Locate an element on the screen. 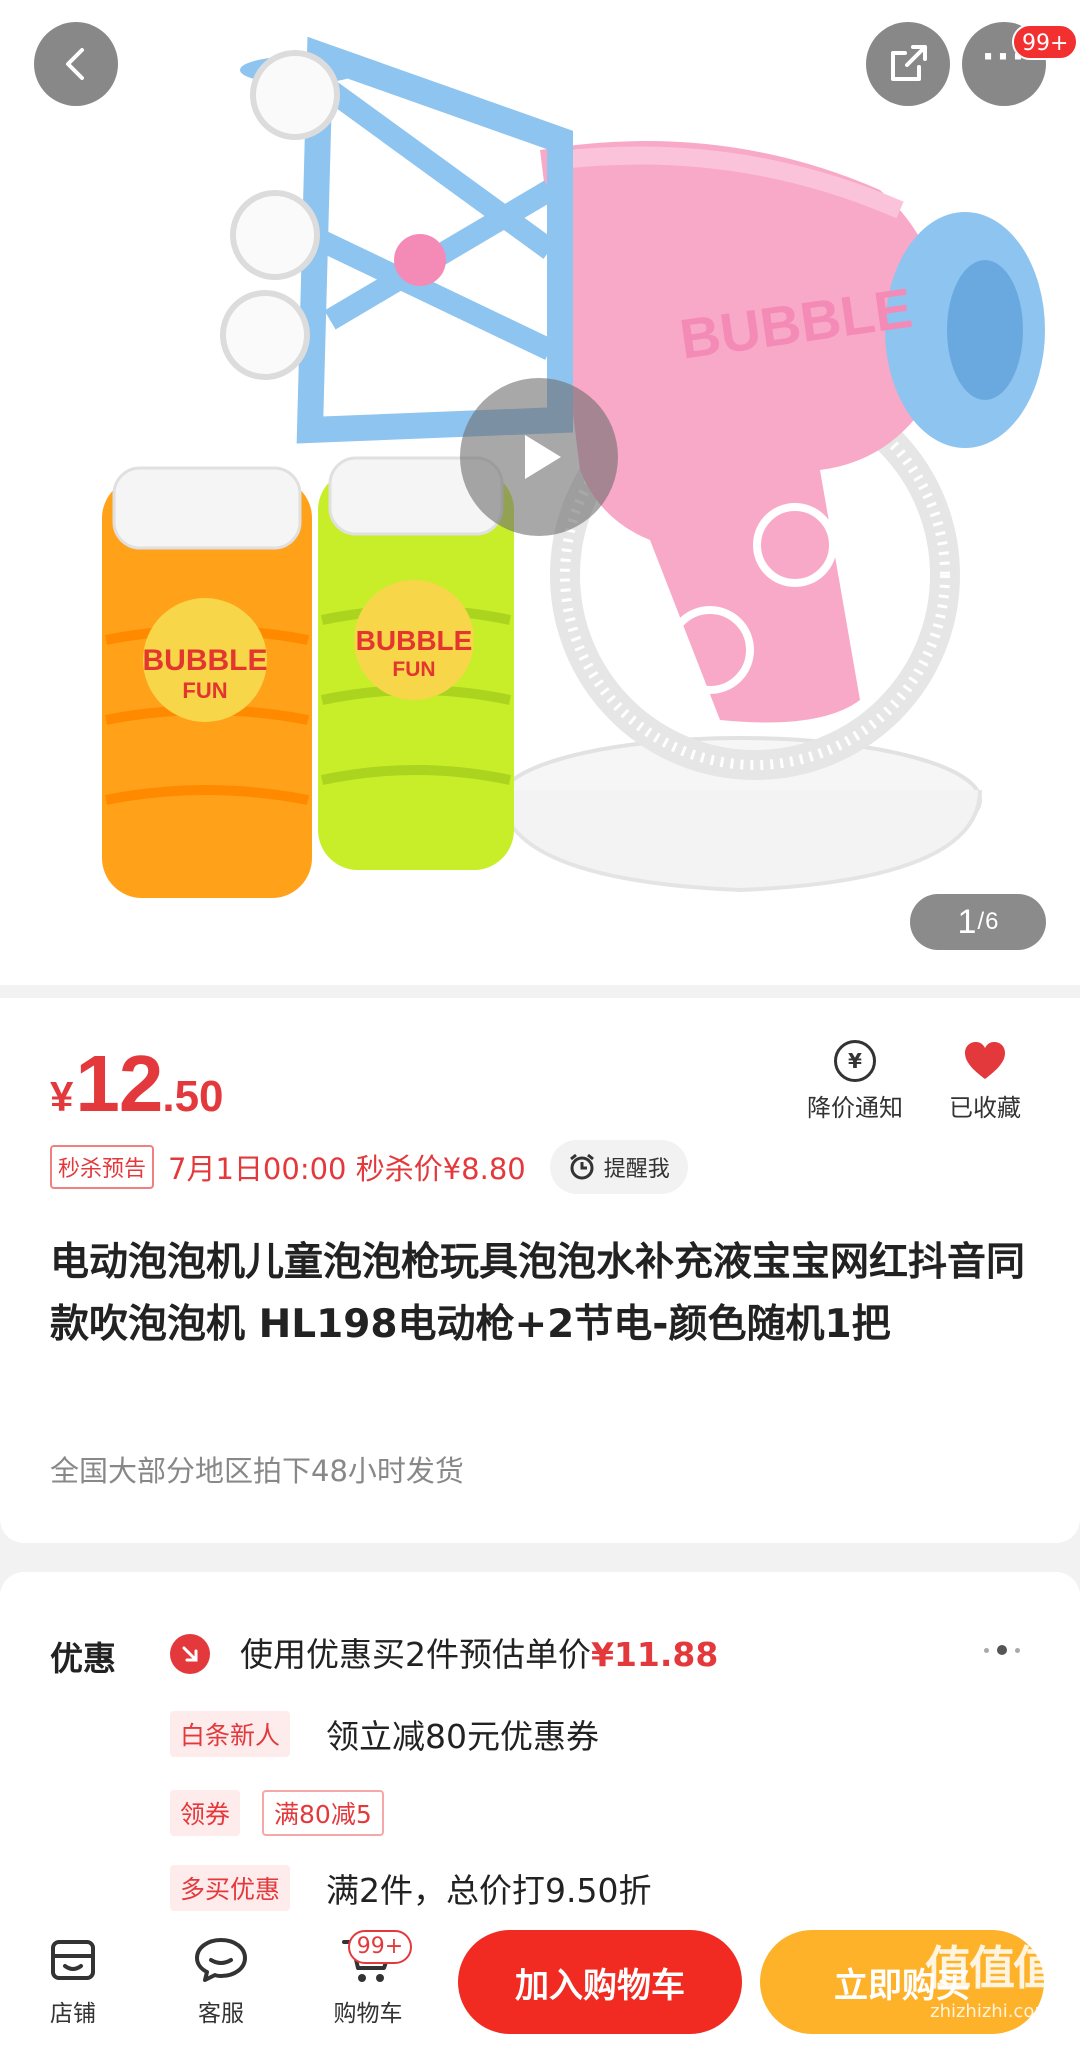  image-counter-current: 1 is located at coordinates (967, 921).